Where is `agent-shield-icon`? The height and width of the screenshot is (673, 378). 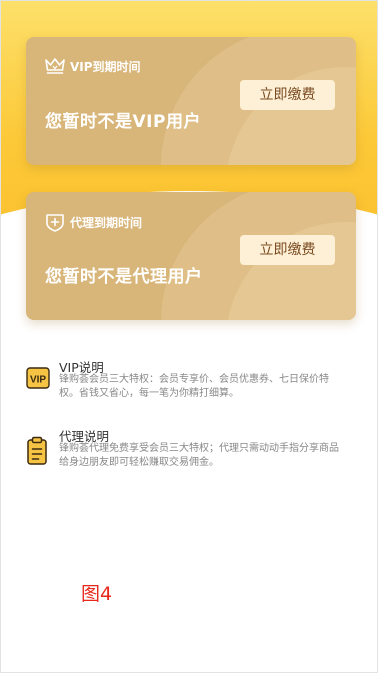
agent-shield-icon is located at coordinates (55, 223).